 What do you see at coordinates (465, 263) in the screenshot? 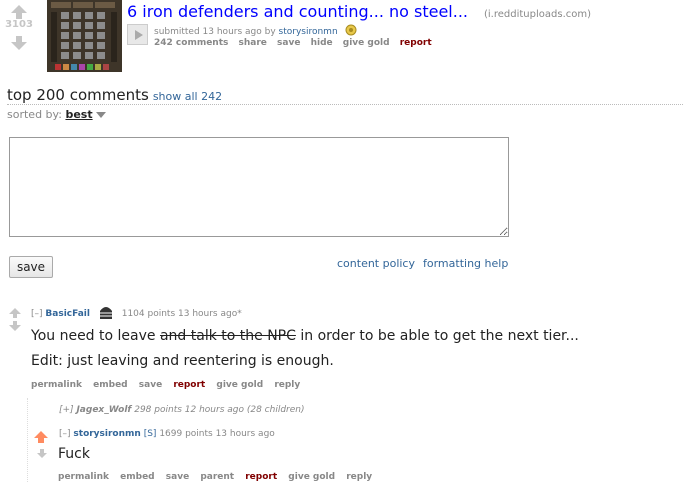
I see `formatting-help-link: formatting help` at bounding box center [465, 263].